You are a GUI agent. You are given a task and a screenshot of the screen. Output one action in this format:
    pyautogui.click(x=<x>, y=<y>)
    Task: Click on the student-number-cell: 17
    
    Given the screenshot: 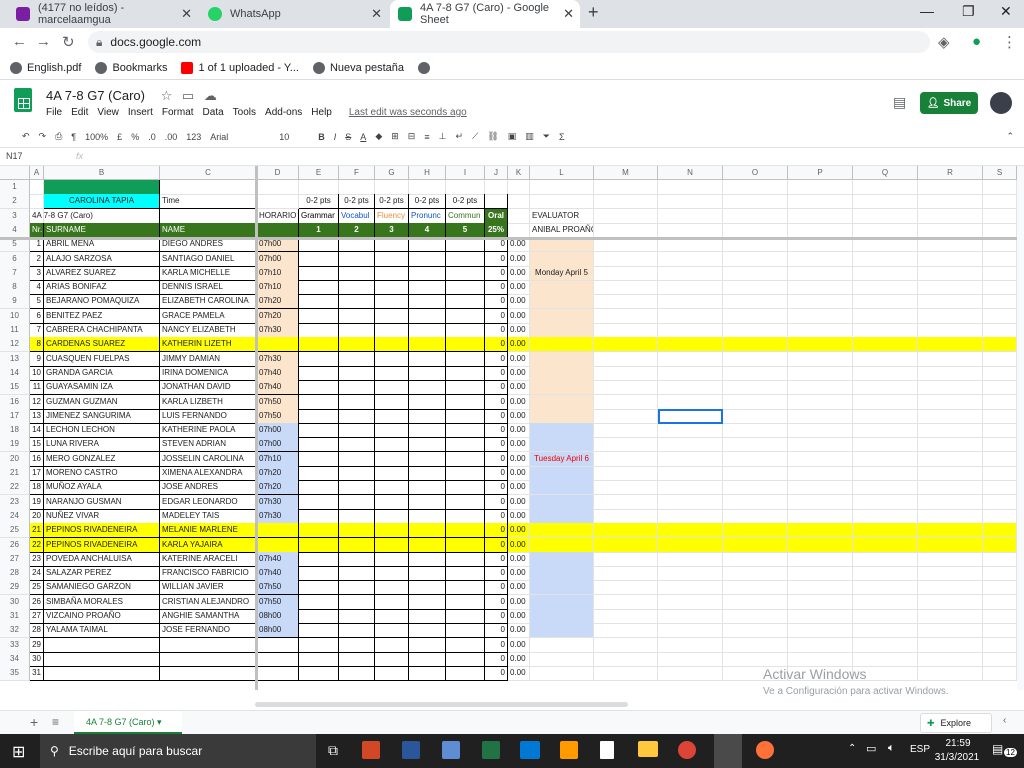 What is the action you would take?
    pyautogui.click(x=37, y=473)
    